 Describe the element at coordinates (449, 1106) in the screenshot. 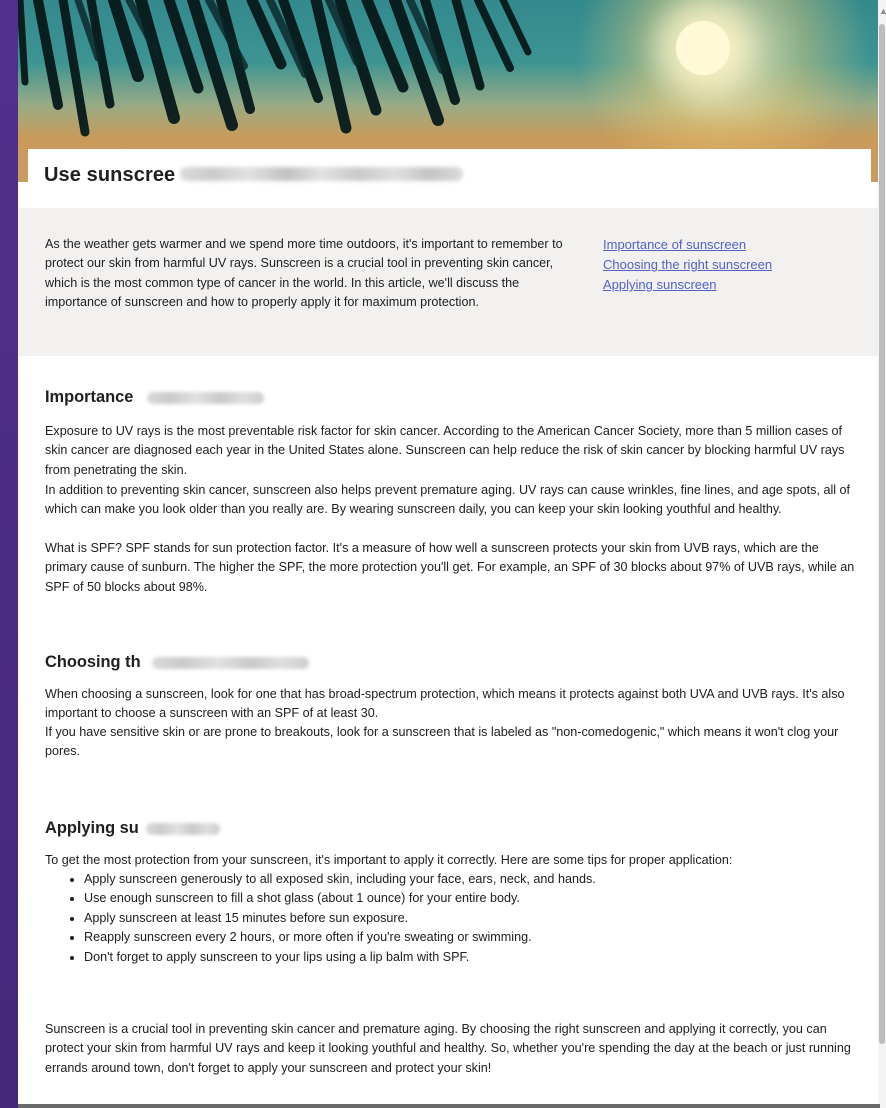

I see `bottom-edge` at that location.